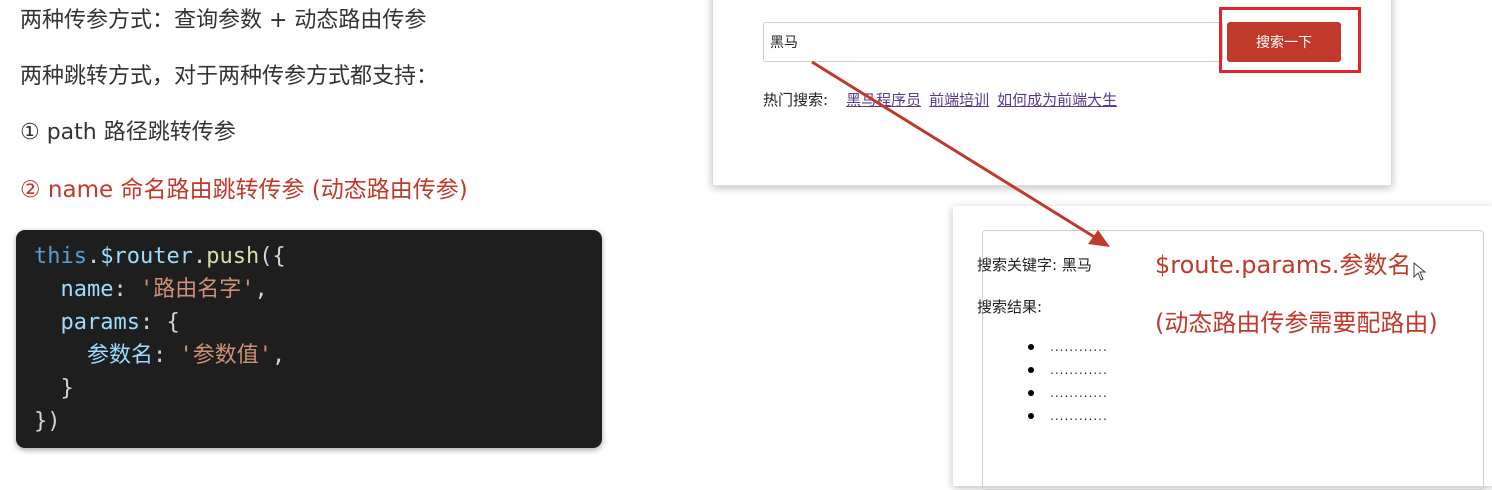 This screenshot has height=490, width=1492. I want to click on arrow-graphic, so click(960, 153).